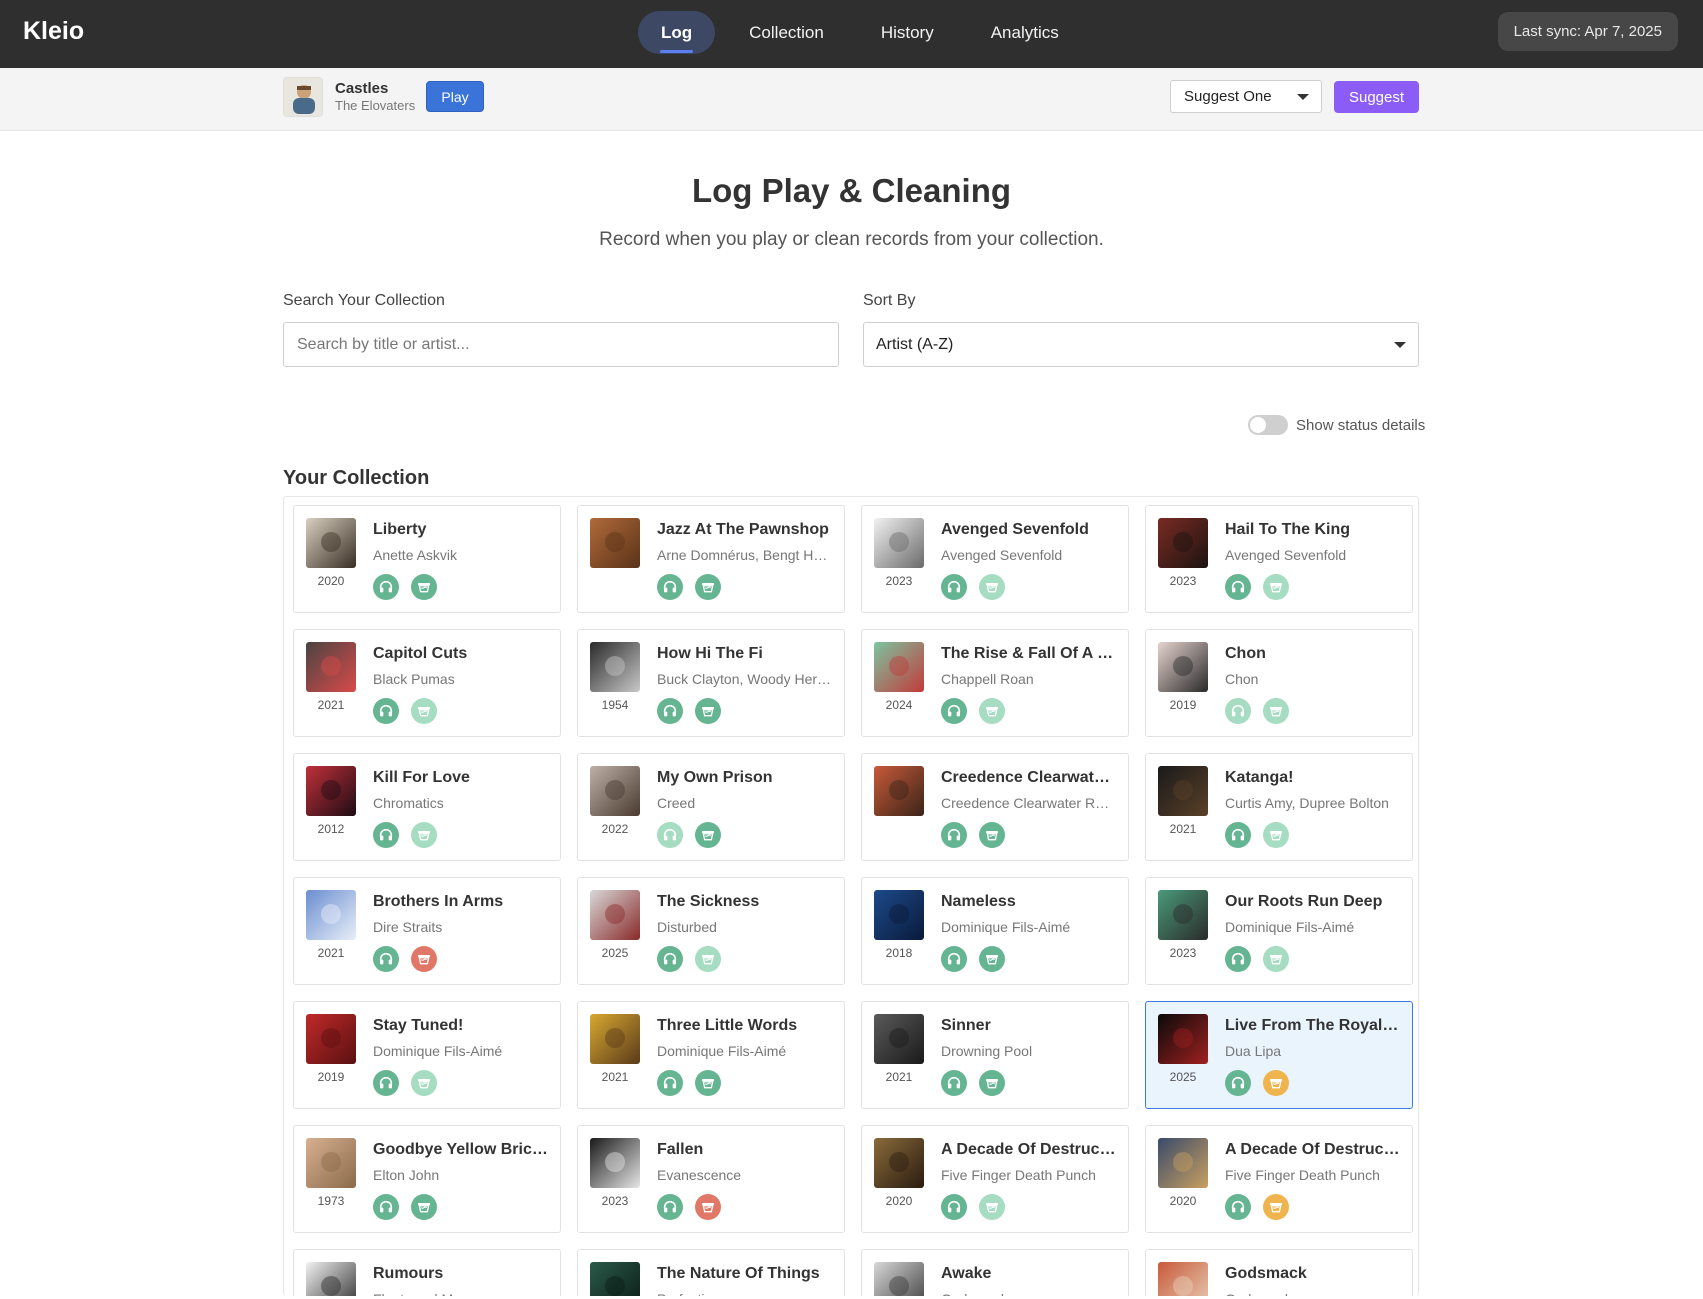 This screenshot has width=1703, height=1299. Describe the element at coordinates (1376, 97) in the screenshot. I see `suggest-button: Suggest` at that location.